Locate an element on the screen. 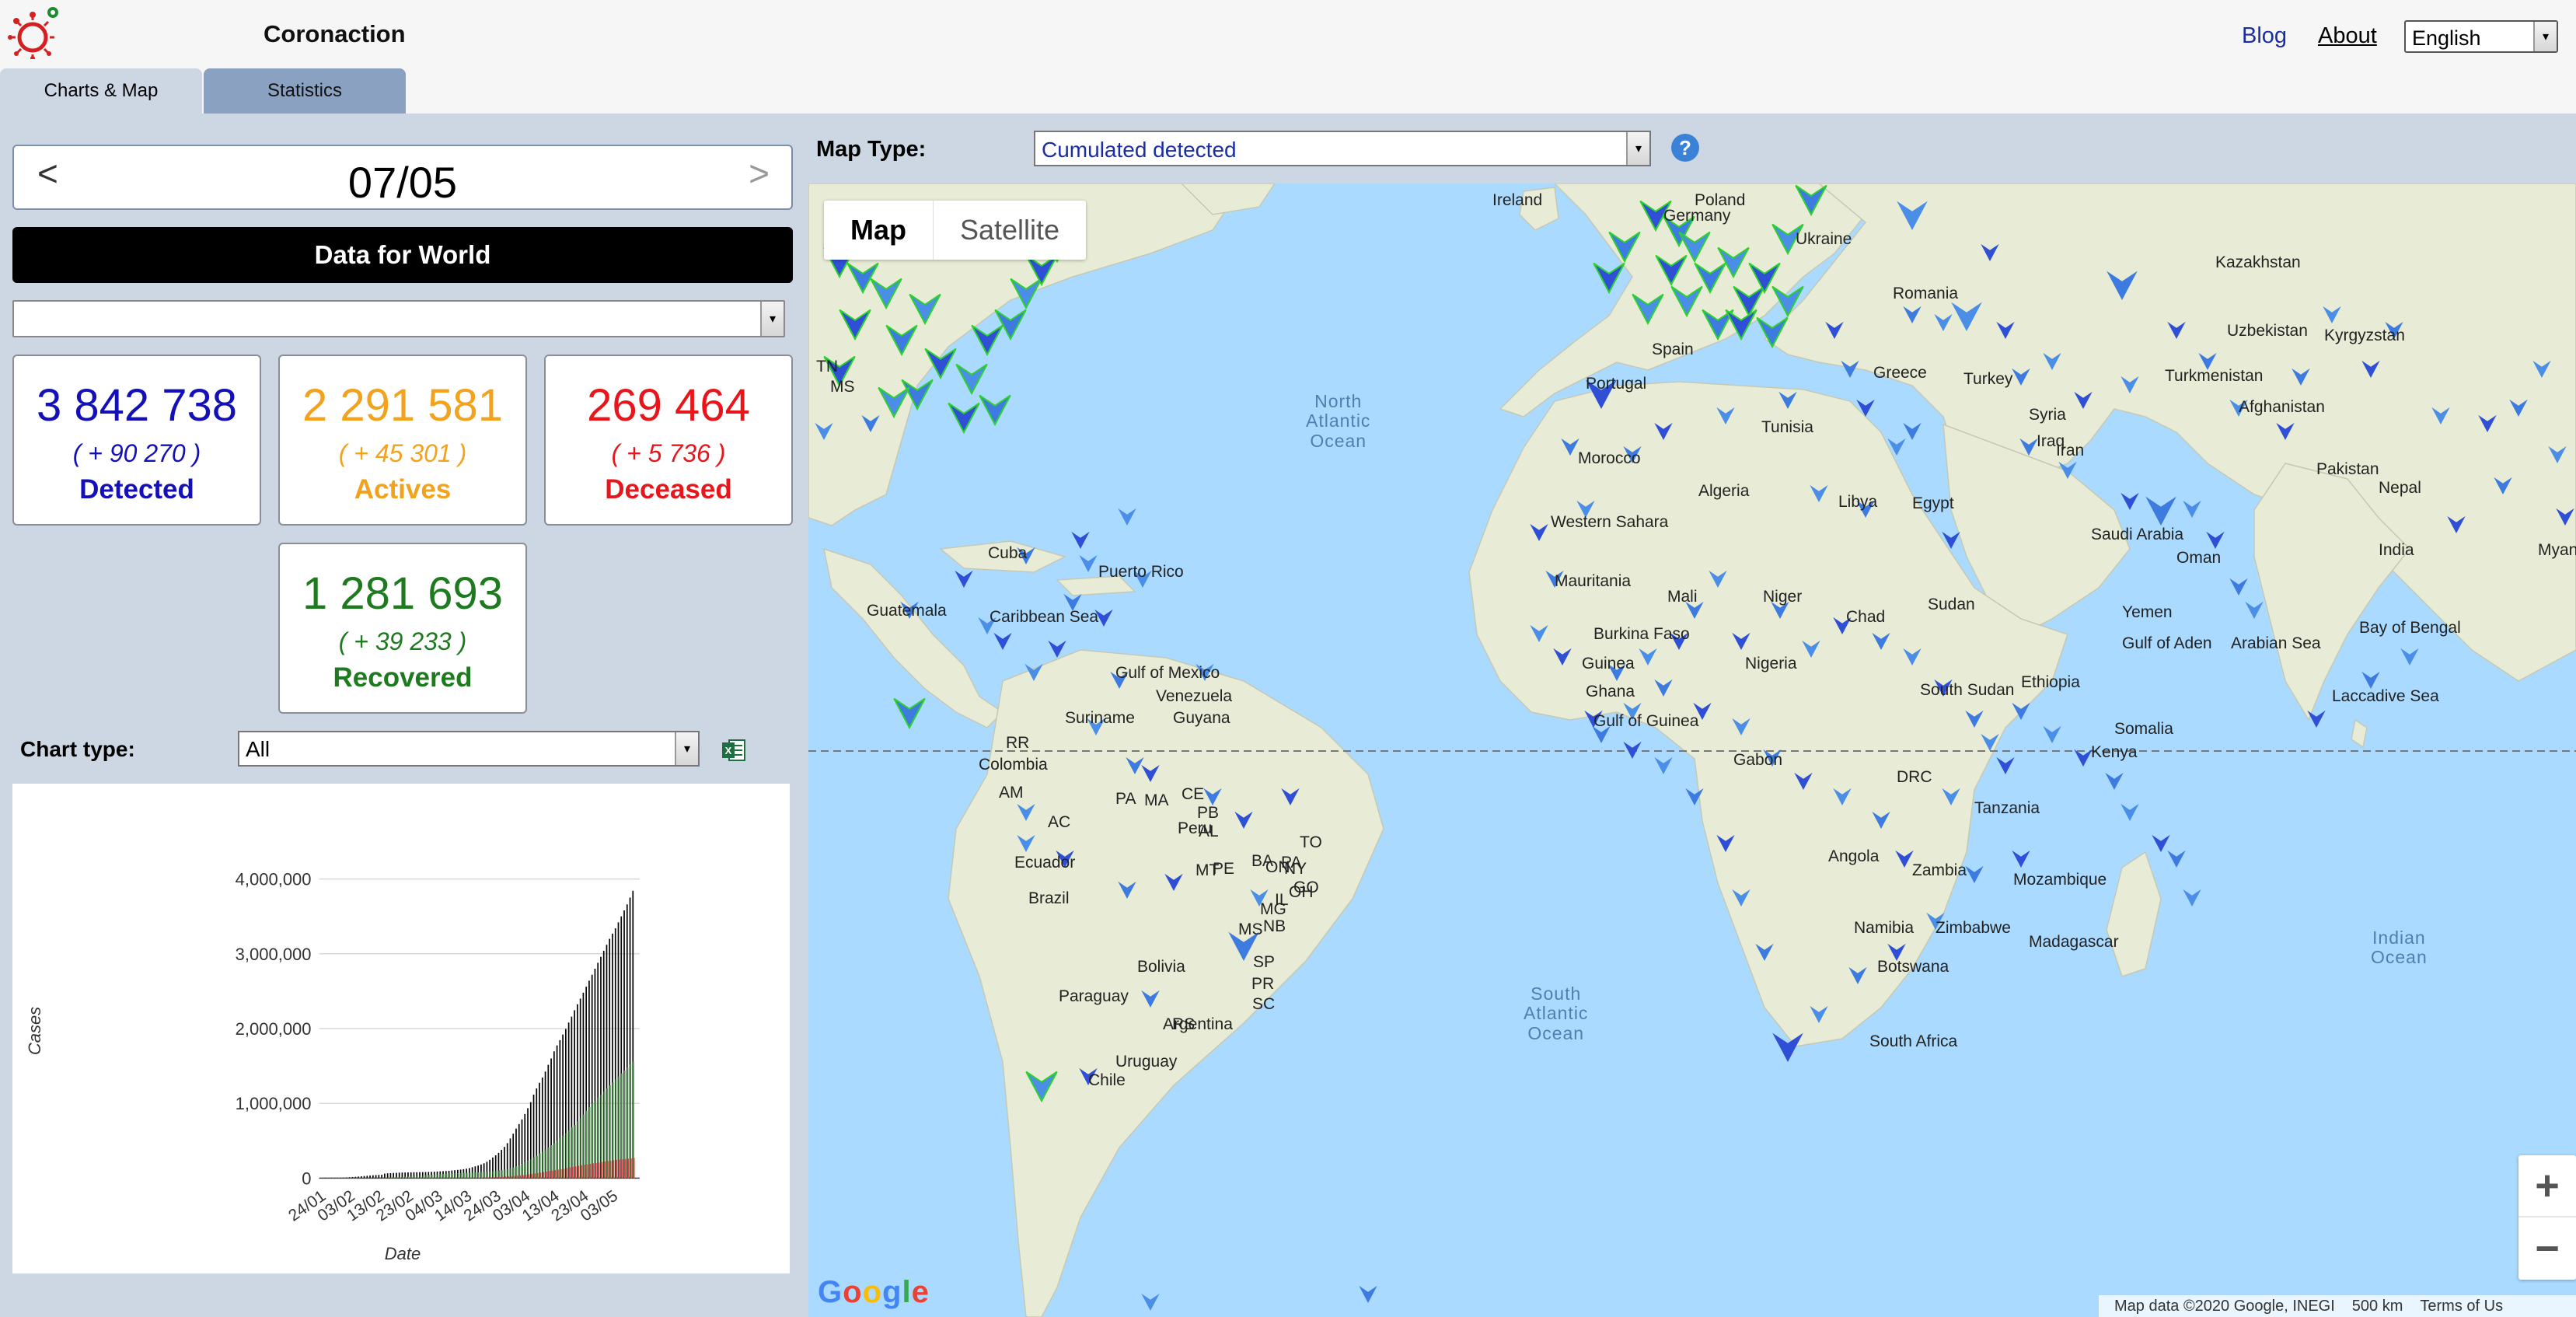 Image resolution: width=2576 pixels, height=1317 pixels. map-place-label: MS is located at coordinates (1251, 929).